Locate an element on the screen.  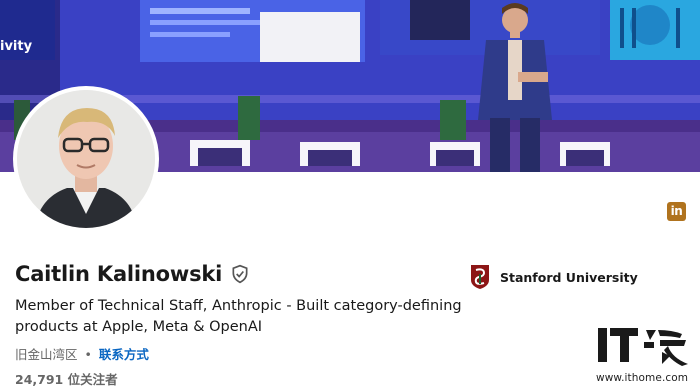
verified-shield-icon is located at coordinates (240, 274).